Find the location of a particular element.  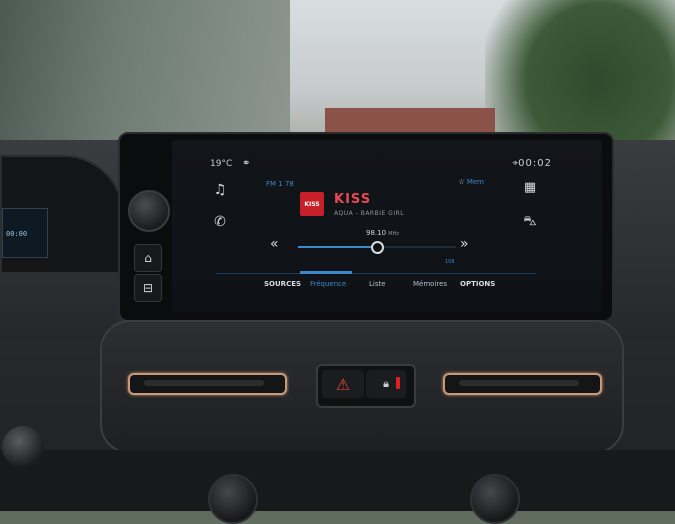

favorite-label: Mem is located at coordinates (475, 182).